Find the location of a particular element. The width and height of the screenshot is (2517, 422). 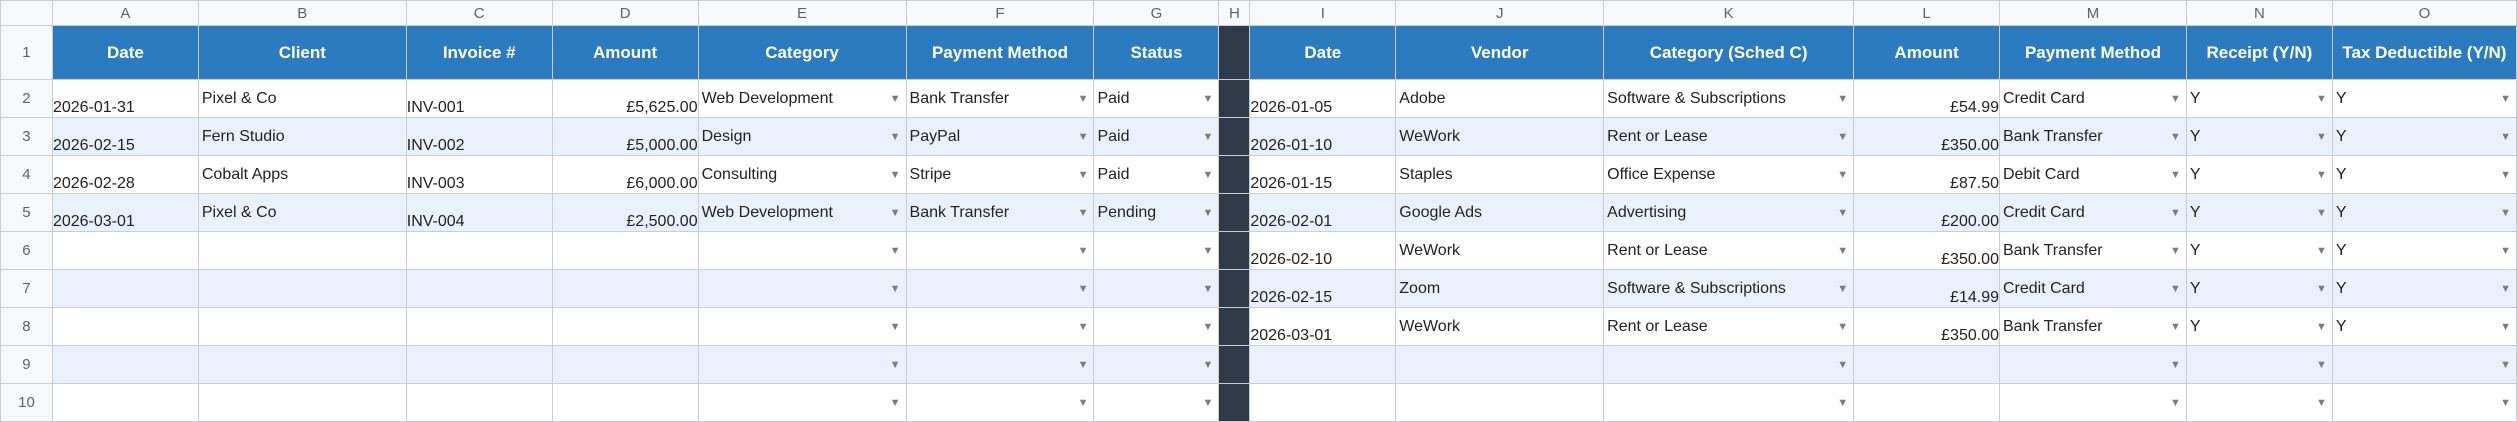

expense-cell-date: 2026-02-01 is located at coordinates (1323, 212).